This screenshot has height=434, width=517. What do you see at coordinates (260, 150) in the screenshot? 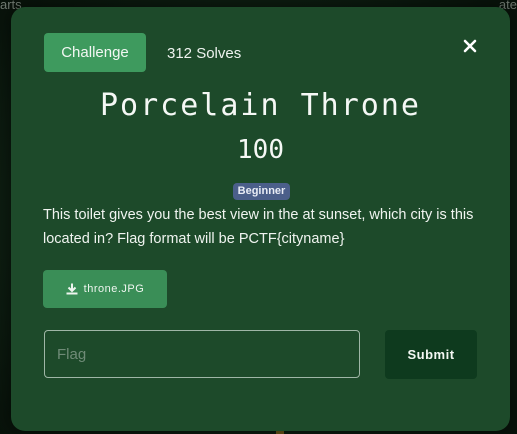
I see `challenge-value: 100` at bounding box center [260, 150].